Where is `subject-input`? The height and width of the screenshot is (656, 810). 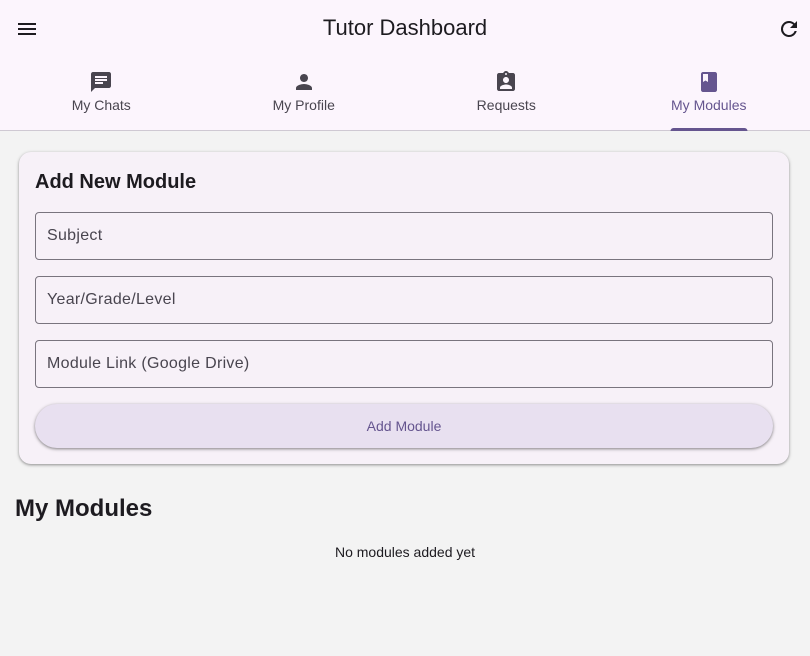 subject-input is located at coordinates (404, 236).